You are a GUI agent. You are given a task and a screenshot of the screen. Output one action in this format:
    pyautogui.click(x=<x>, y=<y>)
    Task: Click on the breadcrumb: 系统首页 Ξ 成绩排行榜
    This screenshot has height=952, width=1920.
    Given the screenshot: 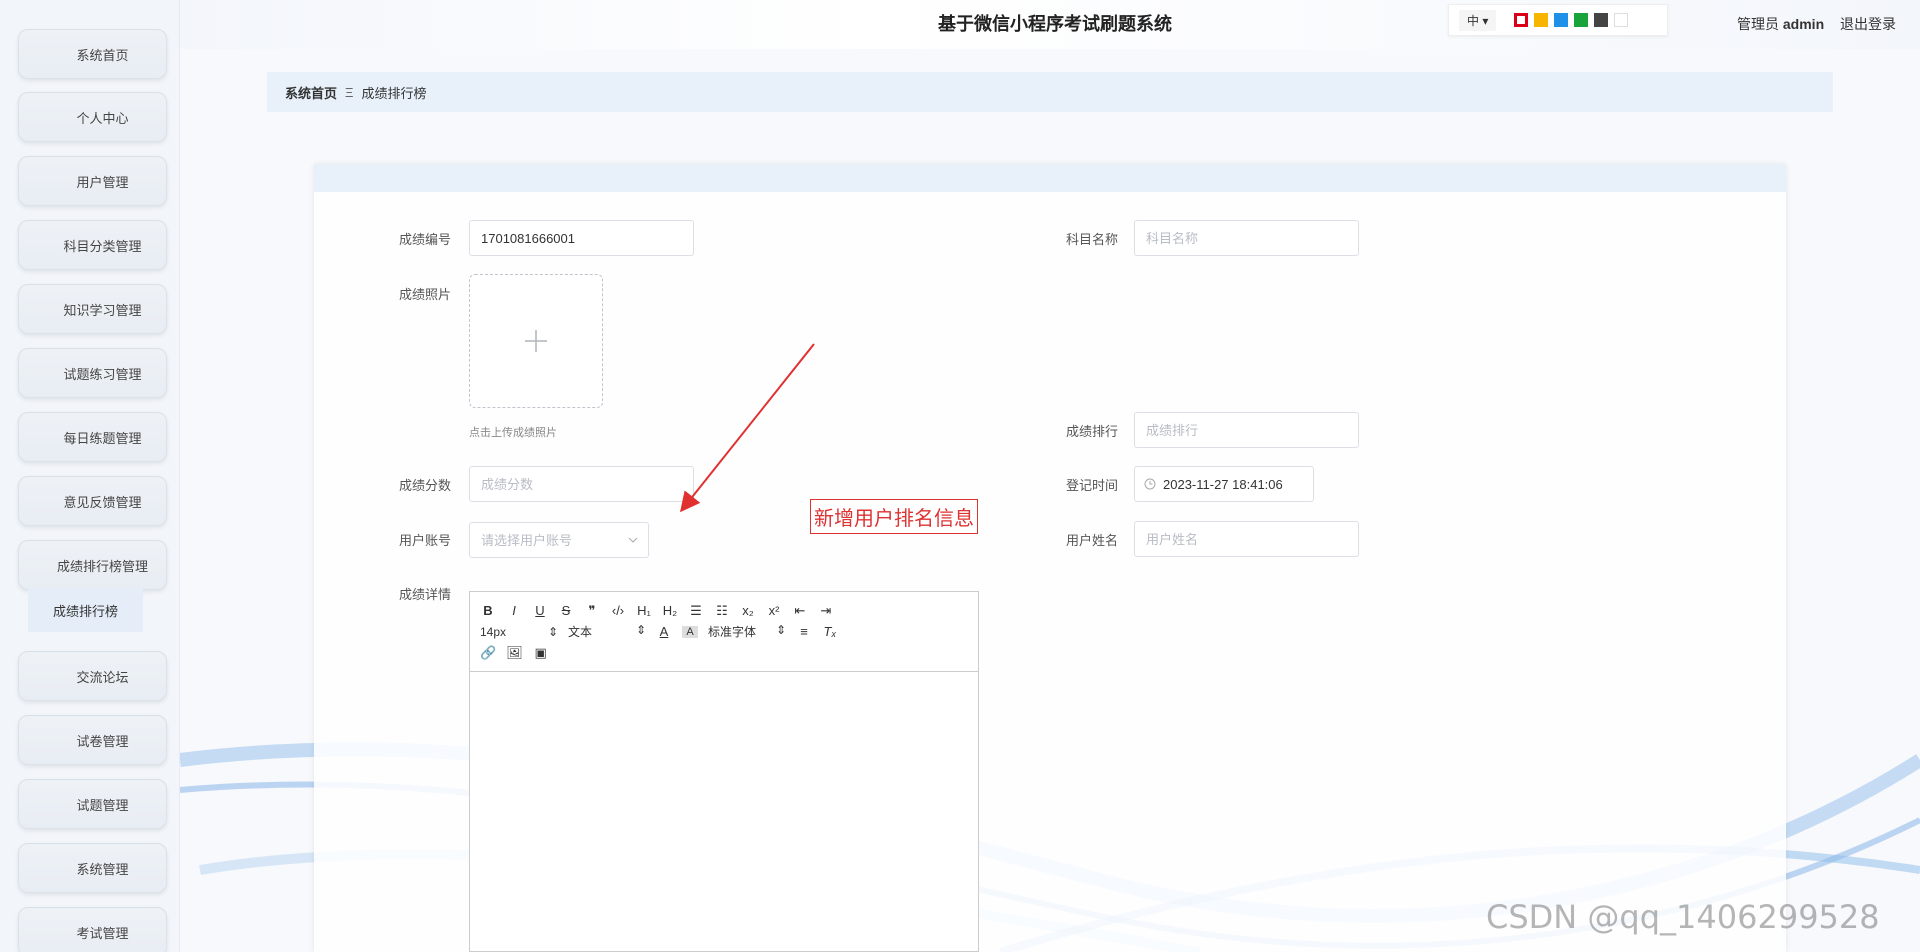 What is the action you would take?
    pyautogui.click(x=1050, y=92)
    